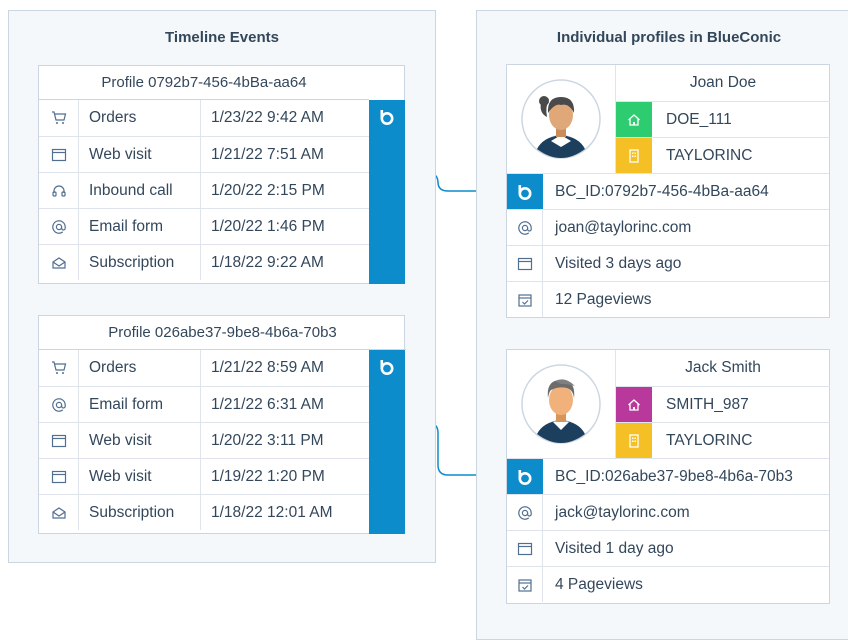  Describe the element at coordinates (204, 512) in the screenshot. I see `event-row: Subscription 1/18/22 12:01 AM` at that location.